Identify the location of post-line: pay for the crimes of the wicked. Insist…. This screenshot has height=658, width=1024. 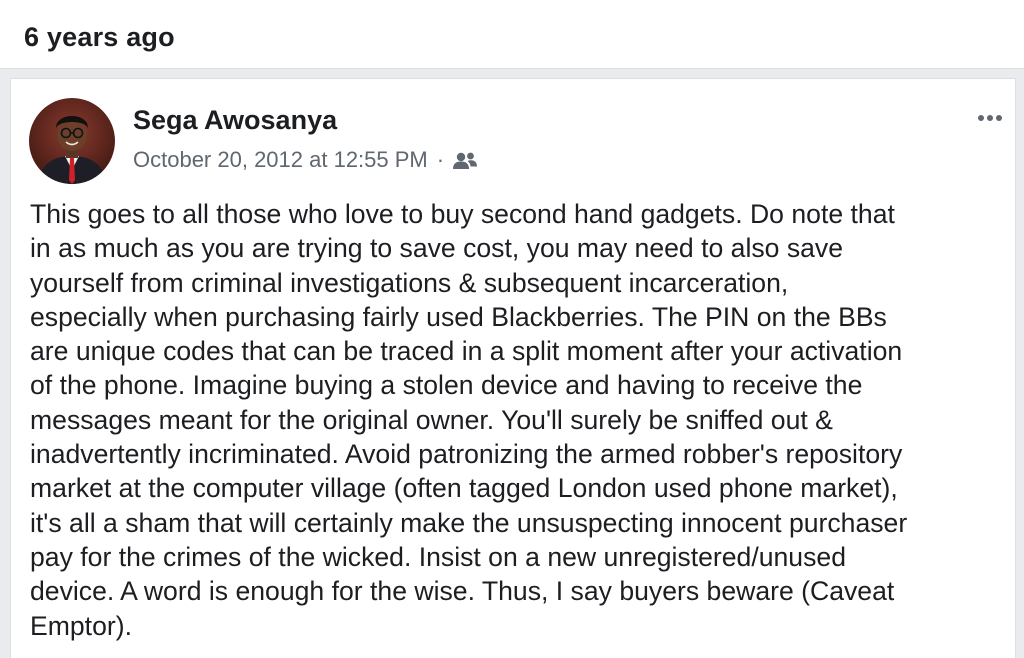
(438, 556).